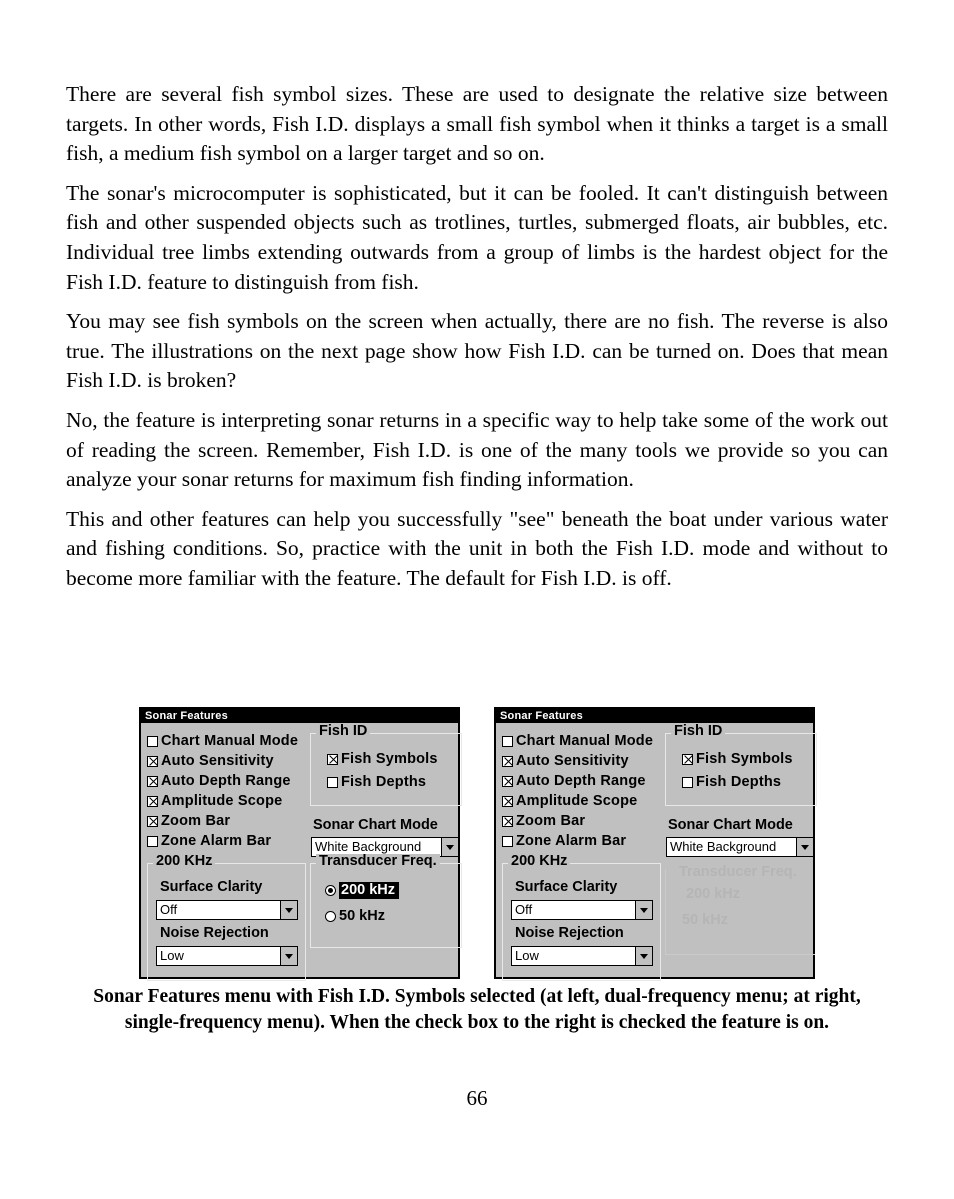  What do you see at coordinates (362, 916) in the screenshot?
I see `radio-label: 50 kHz` at bounding box center [362, 916].